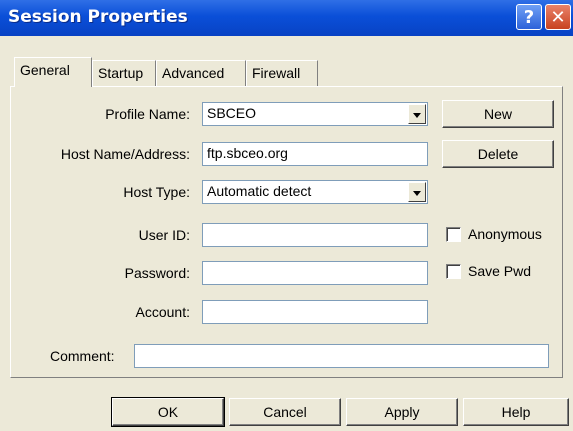 The image size is (573, 431). I want to click on delete-button: Delete, so click(498, 154).